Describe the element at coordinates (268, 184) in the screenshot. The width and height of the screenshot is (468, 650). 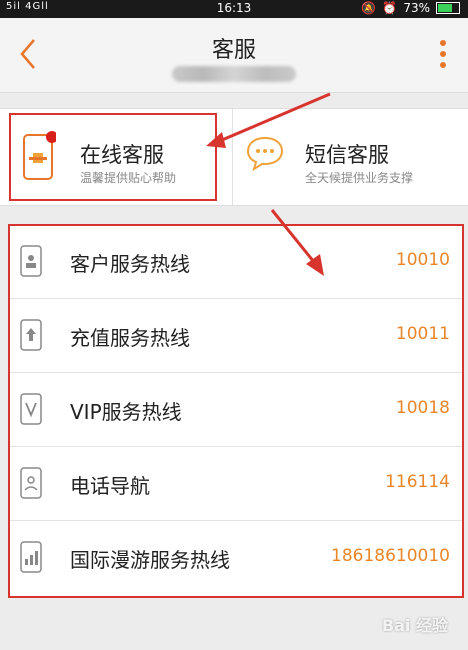
I see `annotation-arrows` at that location.